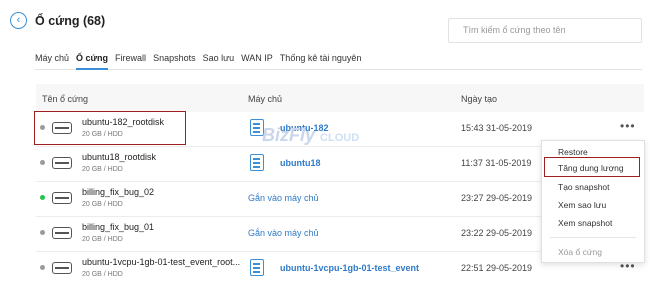  What do you see at coordinates (321, 61) in the screenshot?
I see `tab-resource-stats: Thống kê tài nguyên` at bounding box center [321, 61].